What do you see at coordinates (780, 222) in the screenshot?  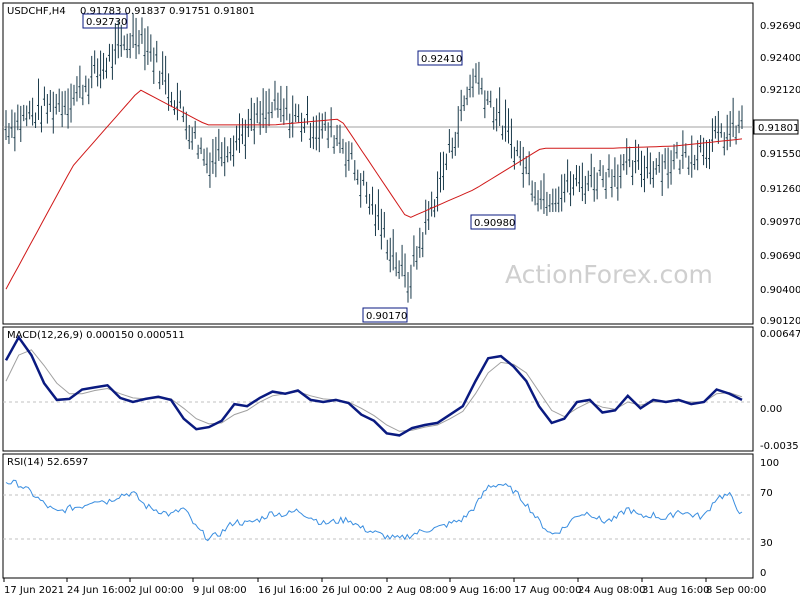 I see `price-tick-label: 0.90970` at bounding box center [780, 222].